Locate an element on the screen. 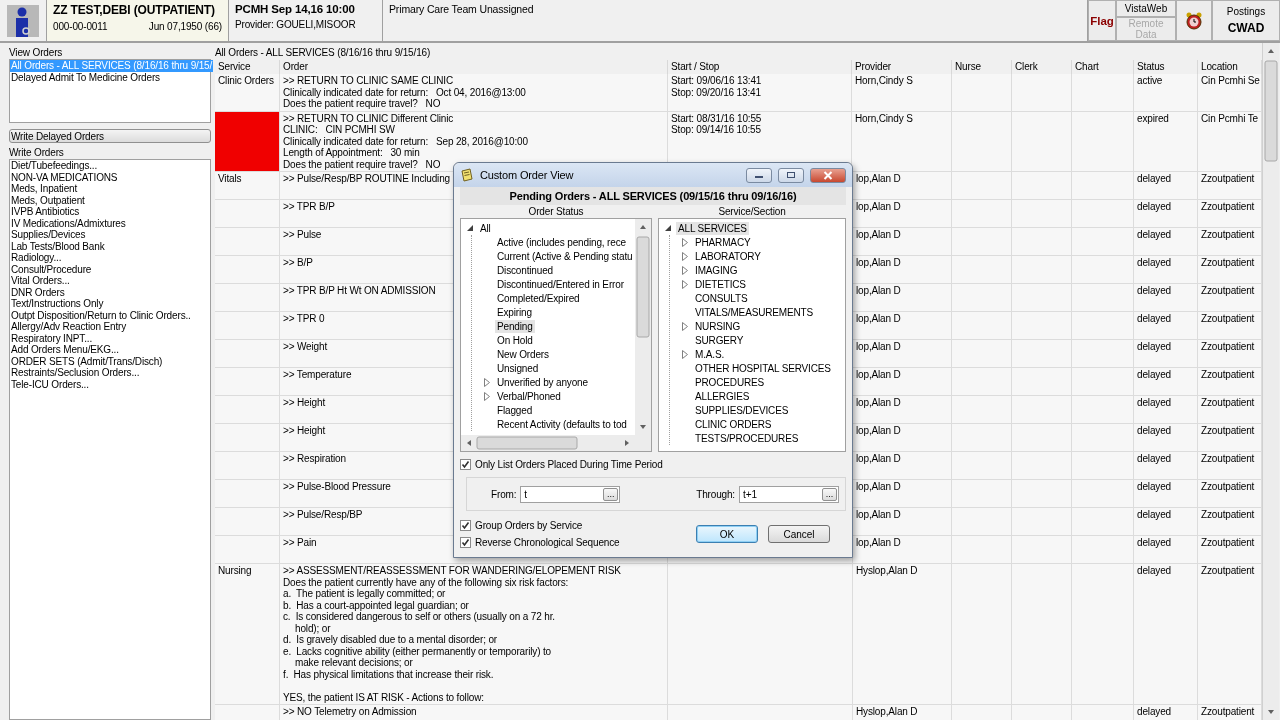  tree-item: LABORATORY is located at coordinates (728, 256).